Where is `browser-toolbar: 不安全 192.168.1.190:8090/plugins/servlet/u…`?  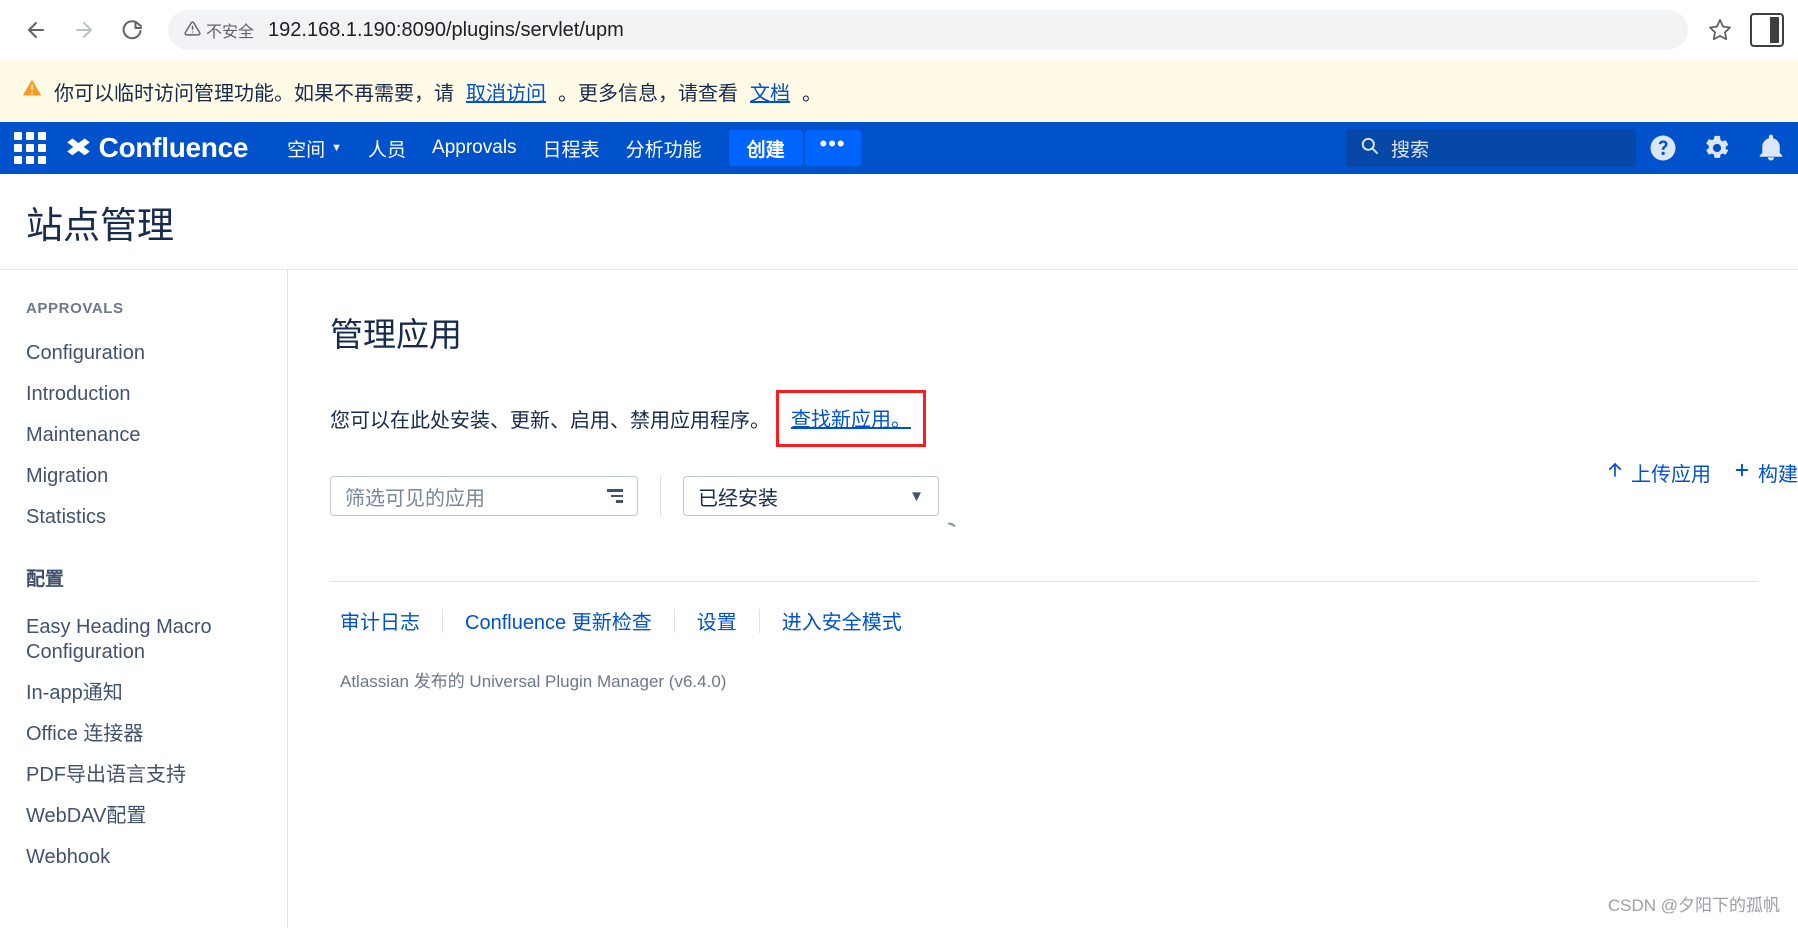 browser-toolbar: 不安全 192.168.1.190:8090/plugins/servlet/u… is located at coordinates (899, 30).